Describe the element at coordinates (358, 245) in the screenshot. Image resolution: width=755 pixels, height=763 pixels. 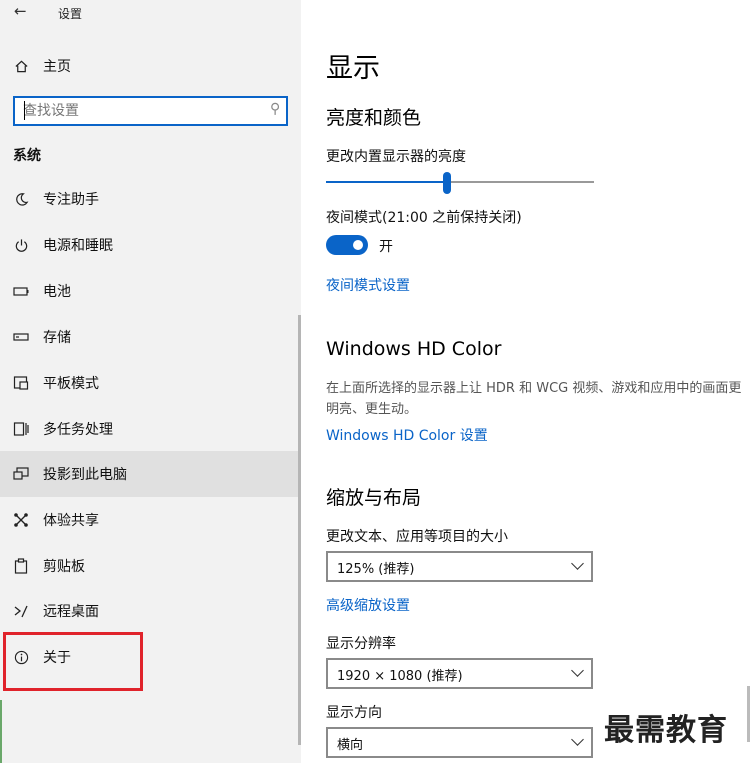
I see `toggle-knob` at that location.